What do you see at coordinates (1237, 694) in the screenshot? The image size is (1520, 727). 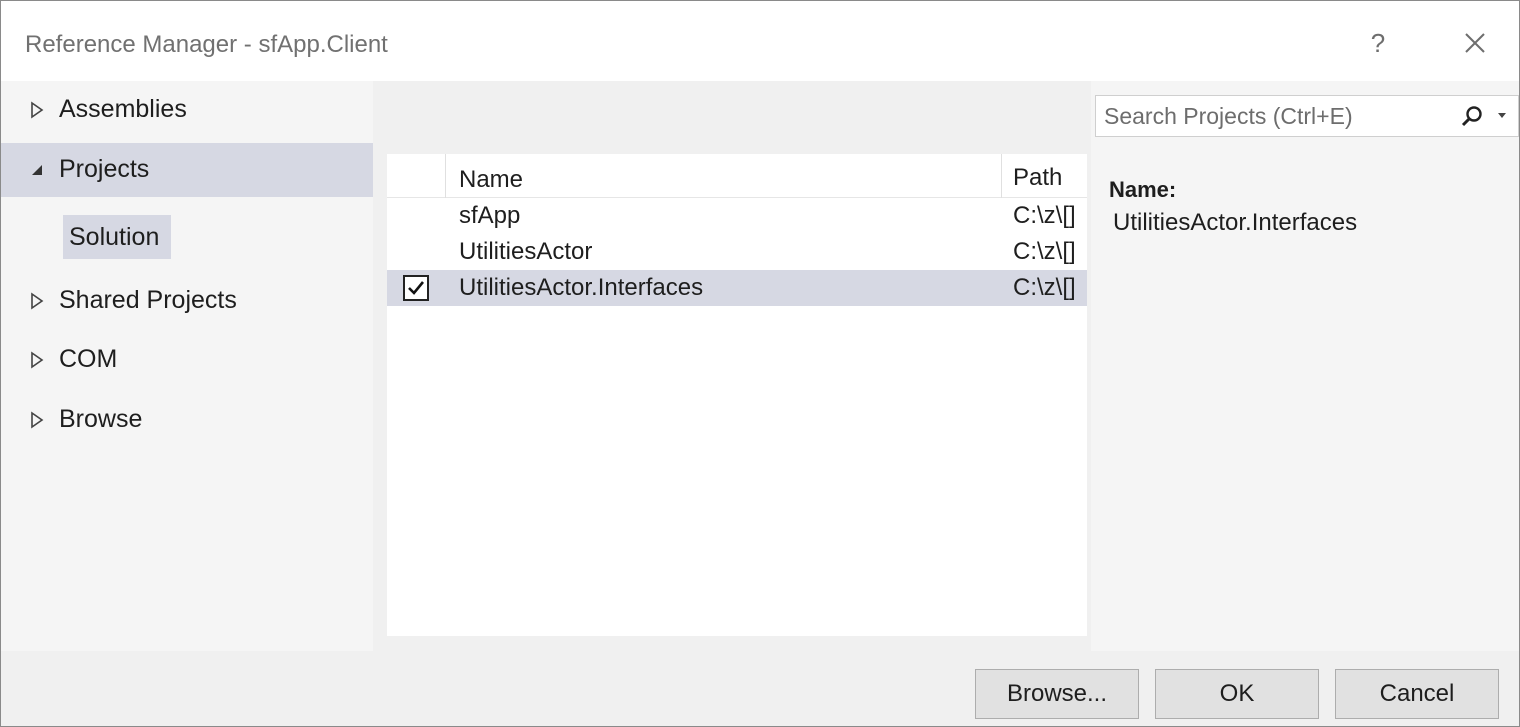 I see `ok-button: OK` at bounding box center [1237, 694].